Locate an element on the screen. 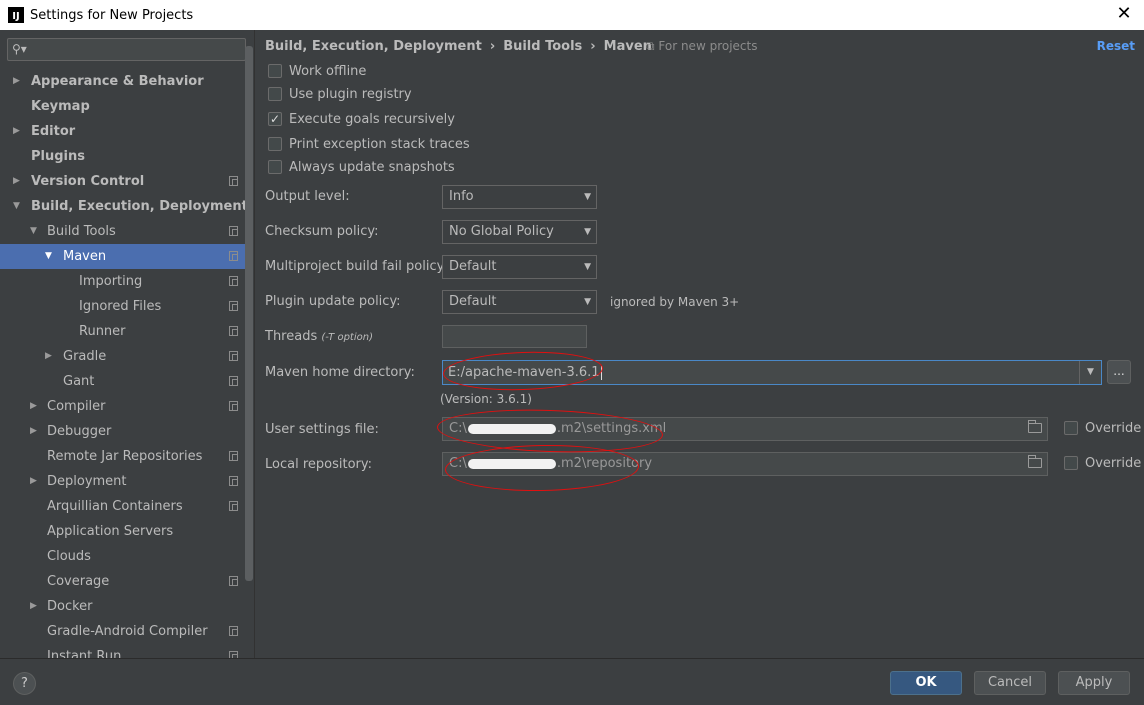  apply-button: Apply is located at coordinates (1094, 683).